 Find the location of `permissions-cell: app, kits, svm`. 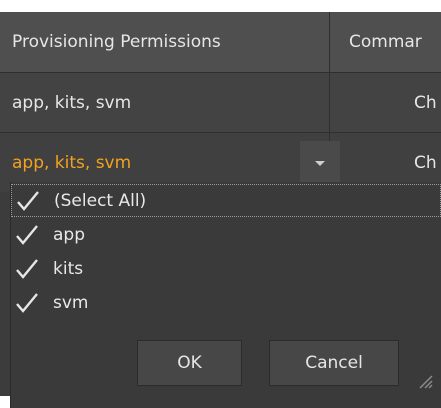

permissions-cell: app, kits, svm is located at coordinates (165, 103).